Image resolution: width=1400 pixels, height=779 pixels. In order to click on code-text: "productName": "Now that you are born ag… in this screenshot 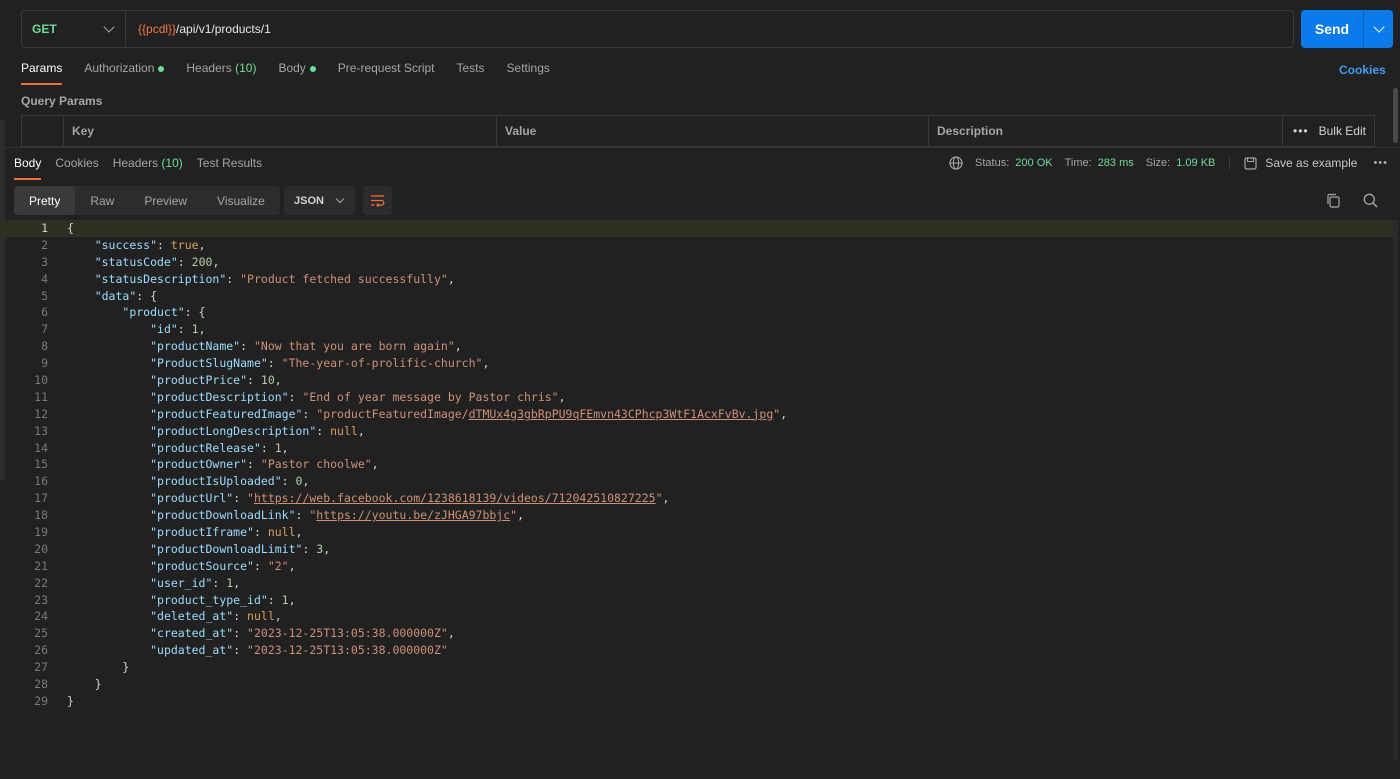, I will do `click(306, 346)`.